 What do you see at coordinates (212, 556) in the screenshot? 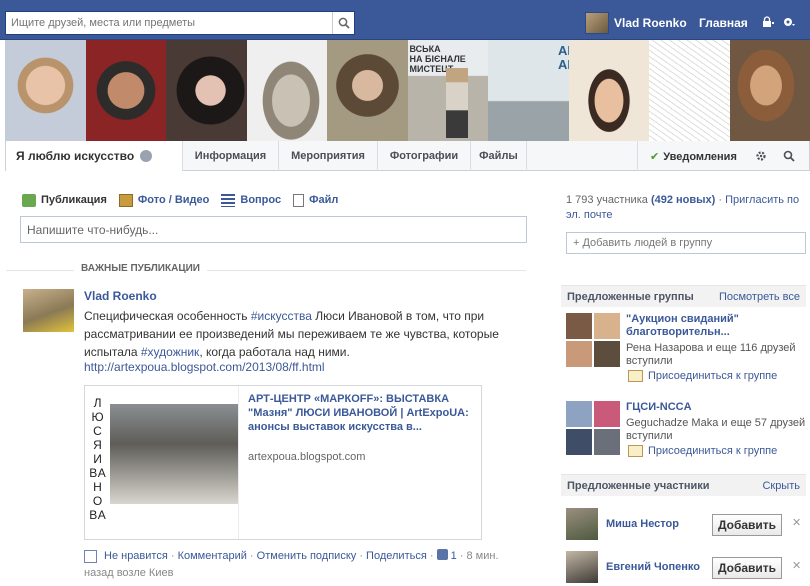
I see `comment-link: Комментарий` at bounding box center [212, 556].